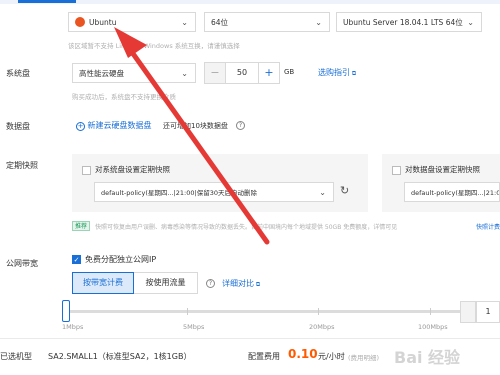  I want to click on free-ip-label: 免费分配独立公网IP, so click(121, 259).